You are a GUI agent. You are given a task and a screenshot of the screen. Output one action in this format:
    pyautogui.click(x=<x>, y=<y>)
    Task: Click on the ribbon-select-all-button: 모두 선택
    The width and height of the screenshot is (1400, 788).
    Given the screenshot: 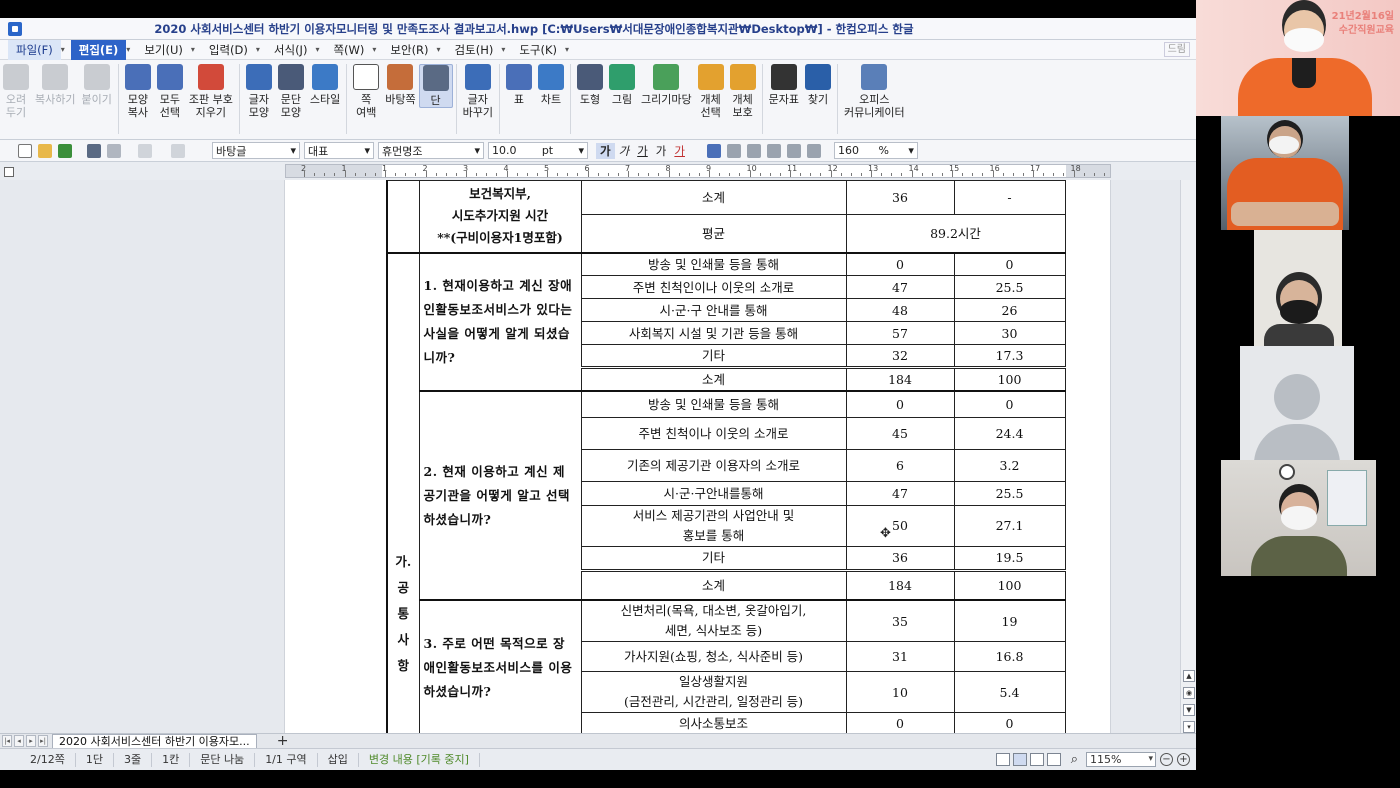 What is the action you would take?
    pyautogui.click(x=170, y=91)
    